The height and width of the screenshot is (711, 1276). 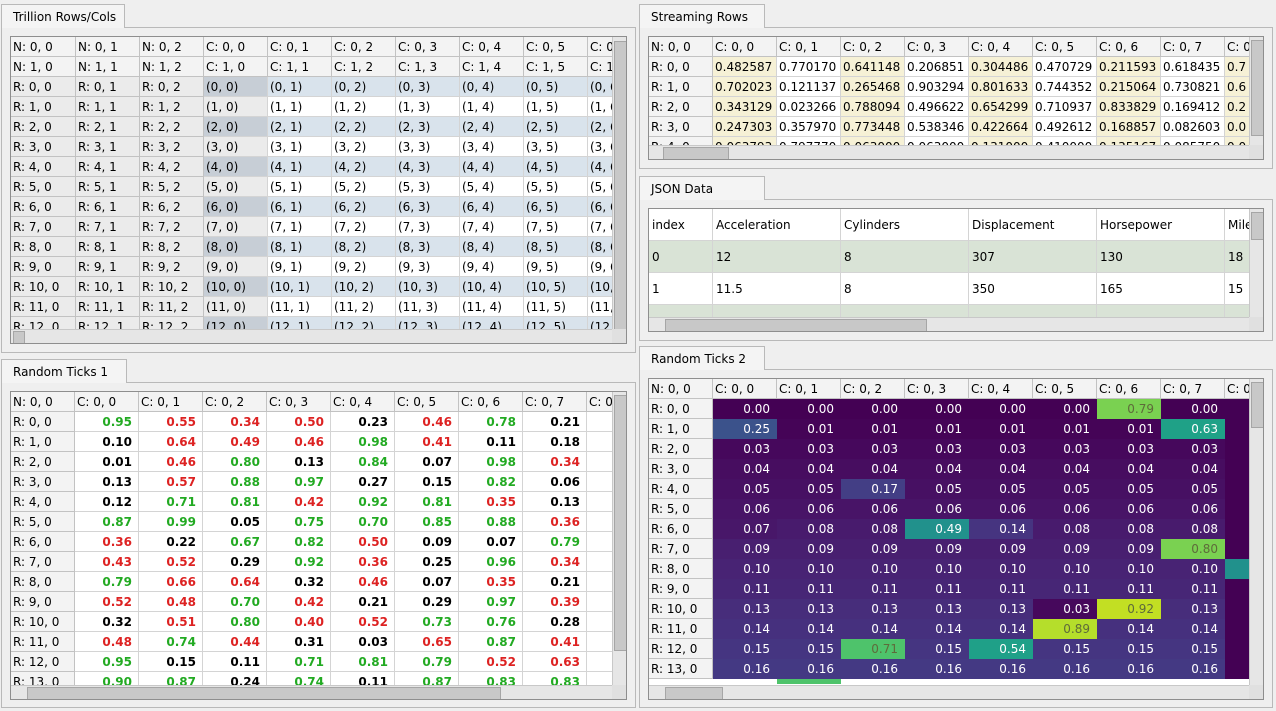 What do you see at coordinates (299, 622) in the screenshot?
I see `table-cell: 0.40` at bounding box center [299, 622].